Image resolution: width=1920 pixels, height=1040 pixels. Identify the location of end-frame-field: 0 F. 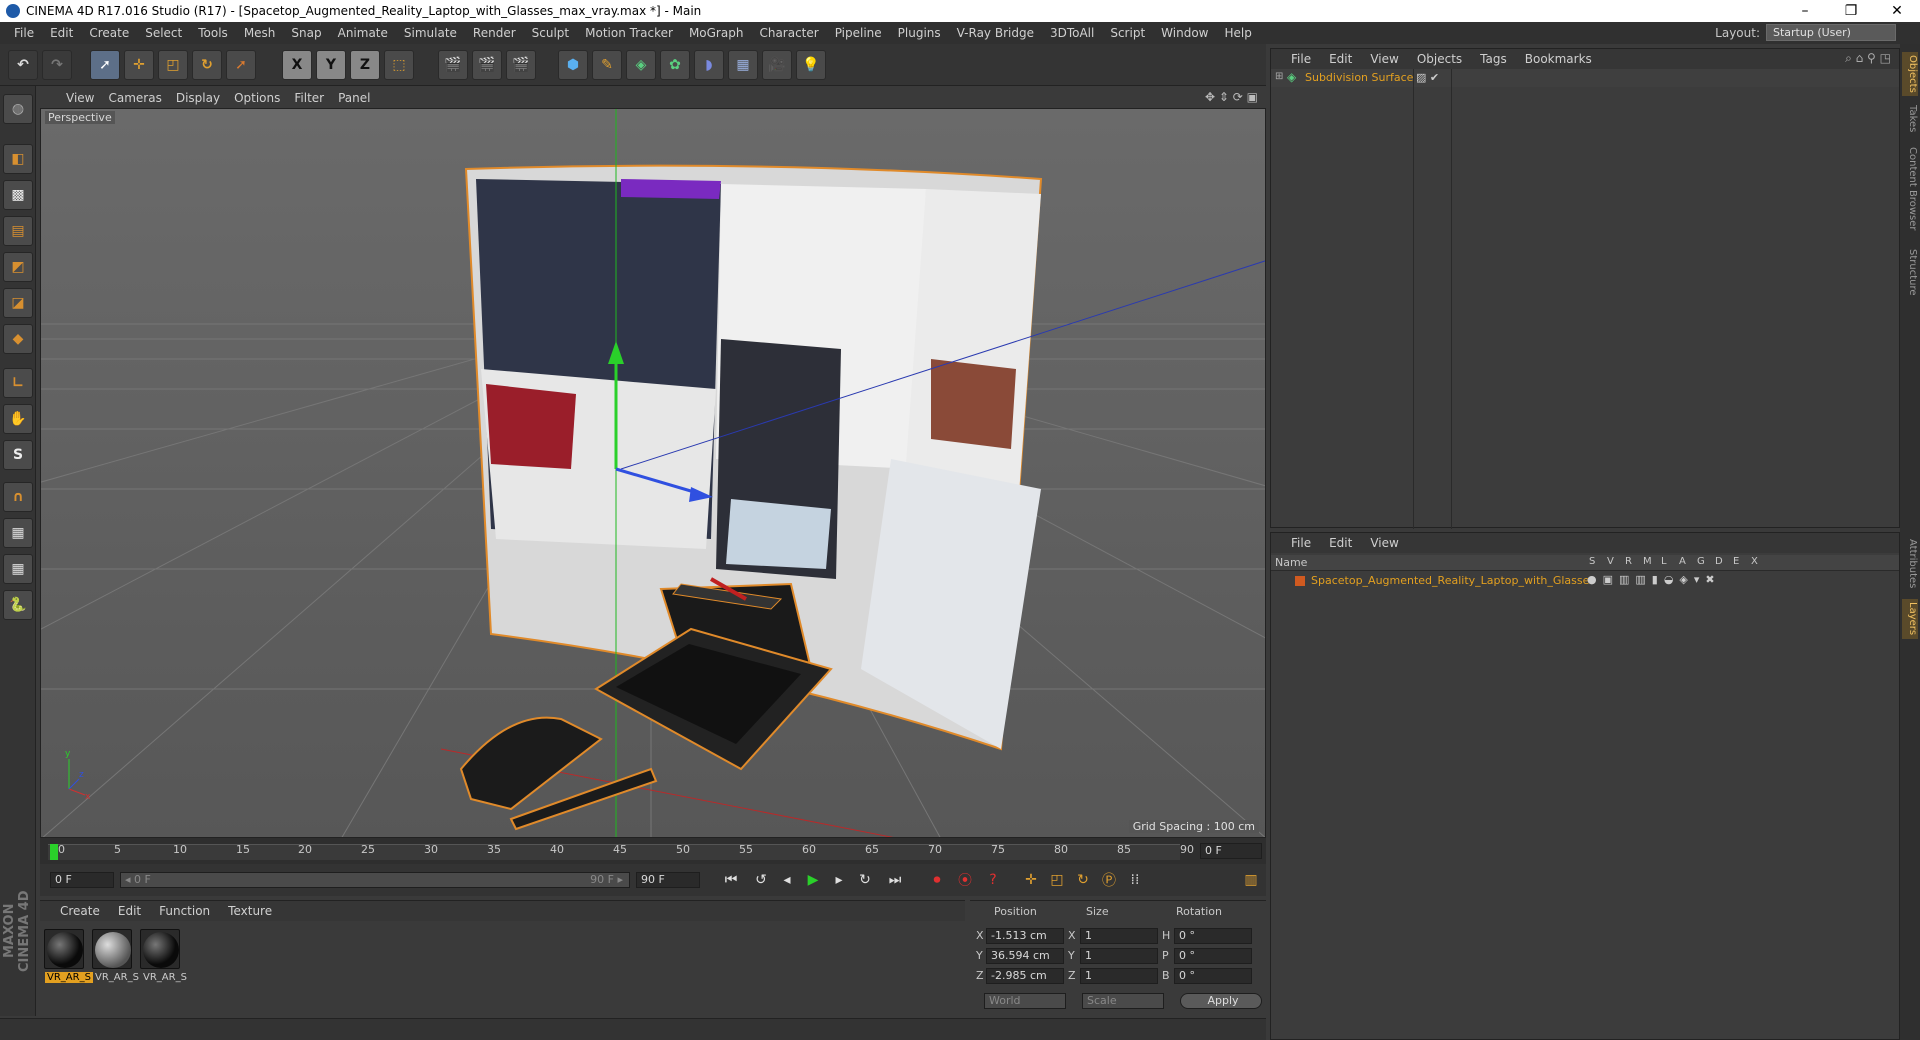
(1231, 851).